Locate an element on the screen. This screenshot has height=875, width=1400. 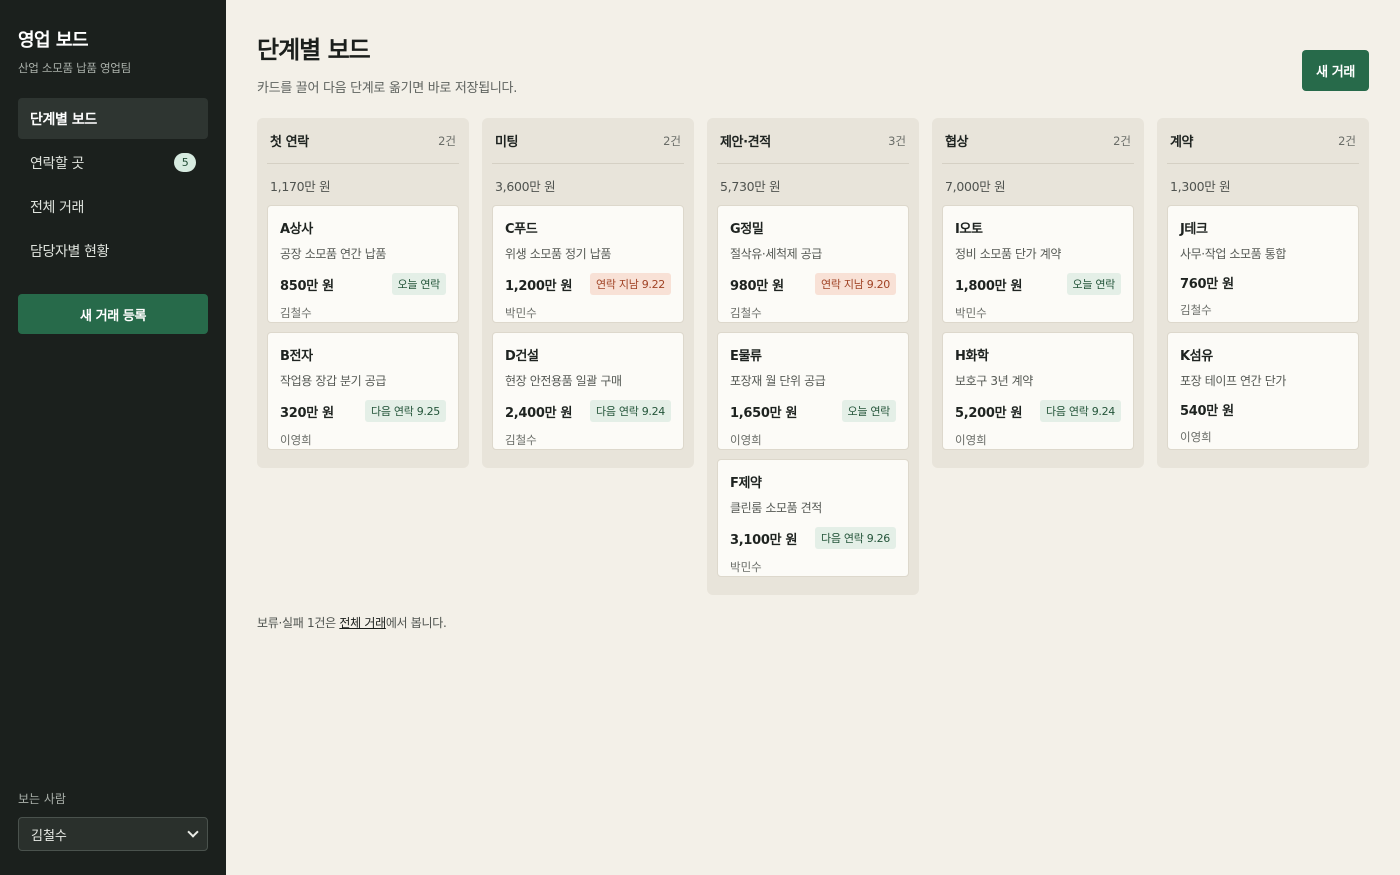
column-total: 7,000만 원 is located at coordinates (975, 186).